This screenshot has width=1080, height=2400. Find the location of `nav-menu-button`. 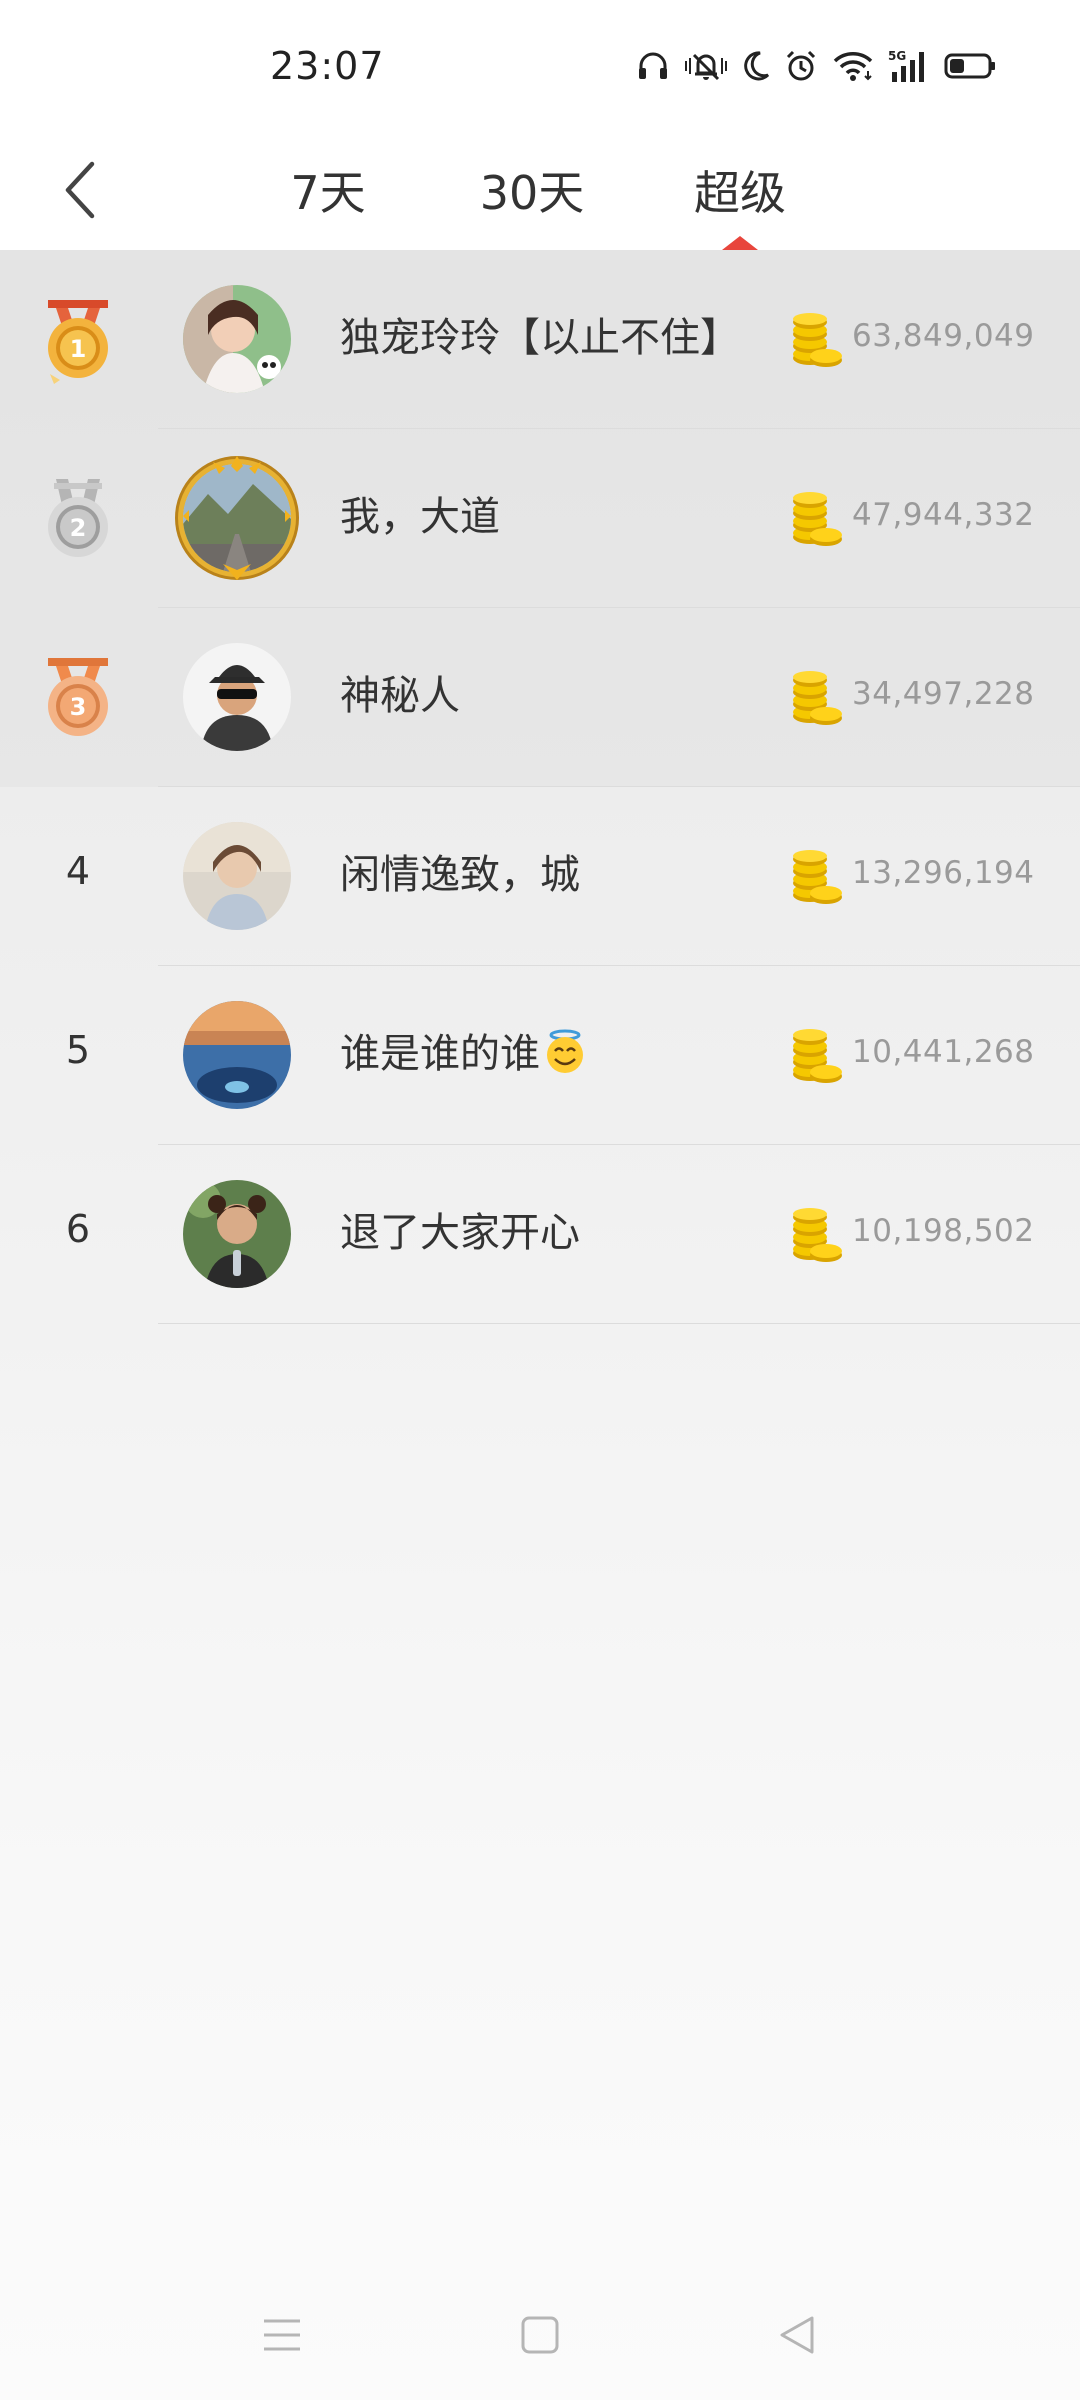

nav-menu-button is located at coordinates (282, 2335).